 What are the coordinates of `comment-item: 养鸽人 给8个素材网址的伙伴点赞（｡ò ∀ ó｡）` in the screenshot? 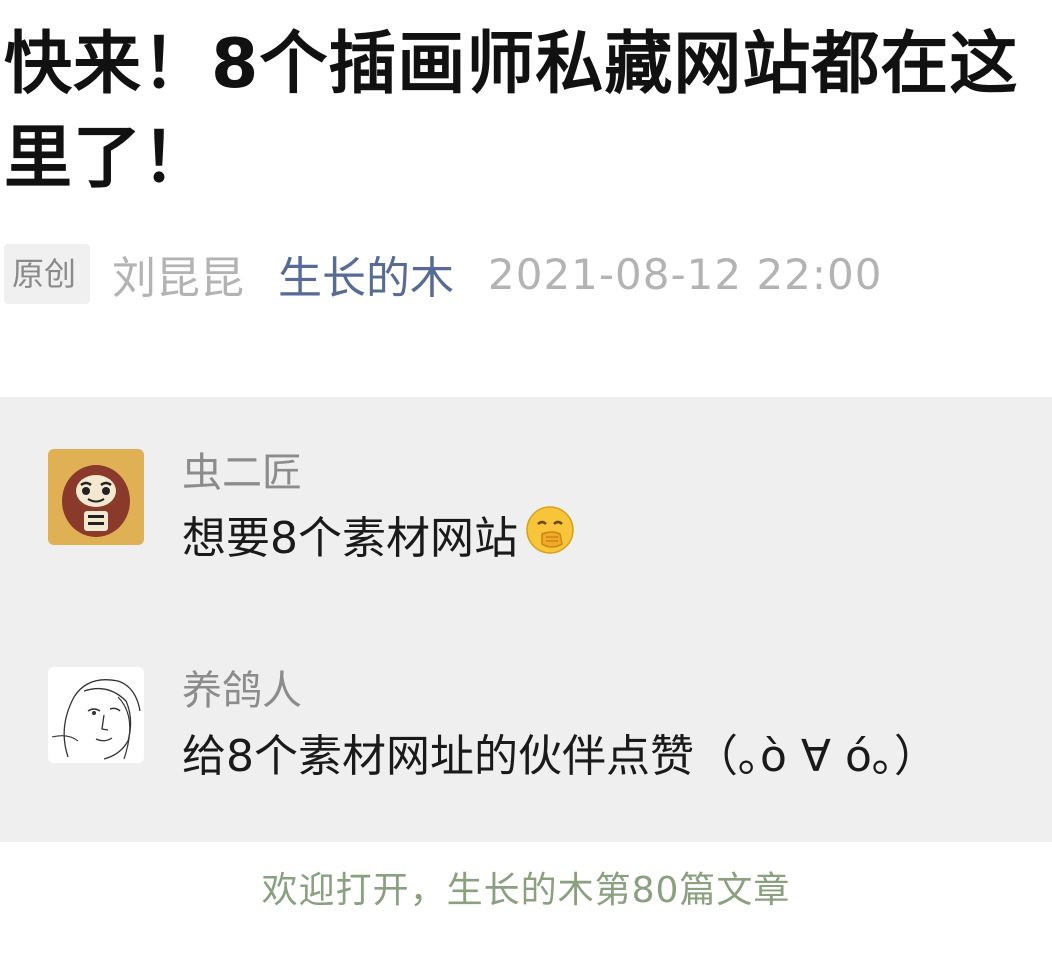 It's located at (543, 732).